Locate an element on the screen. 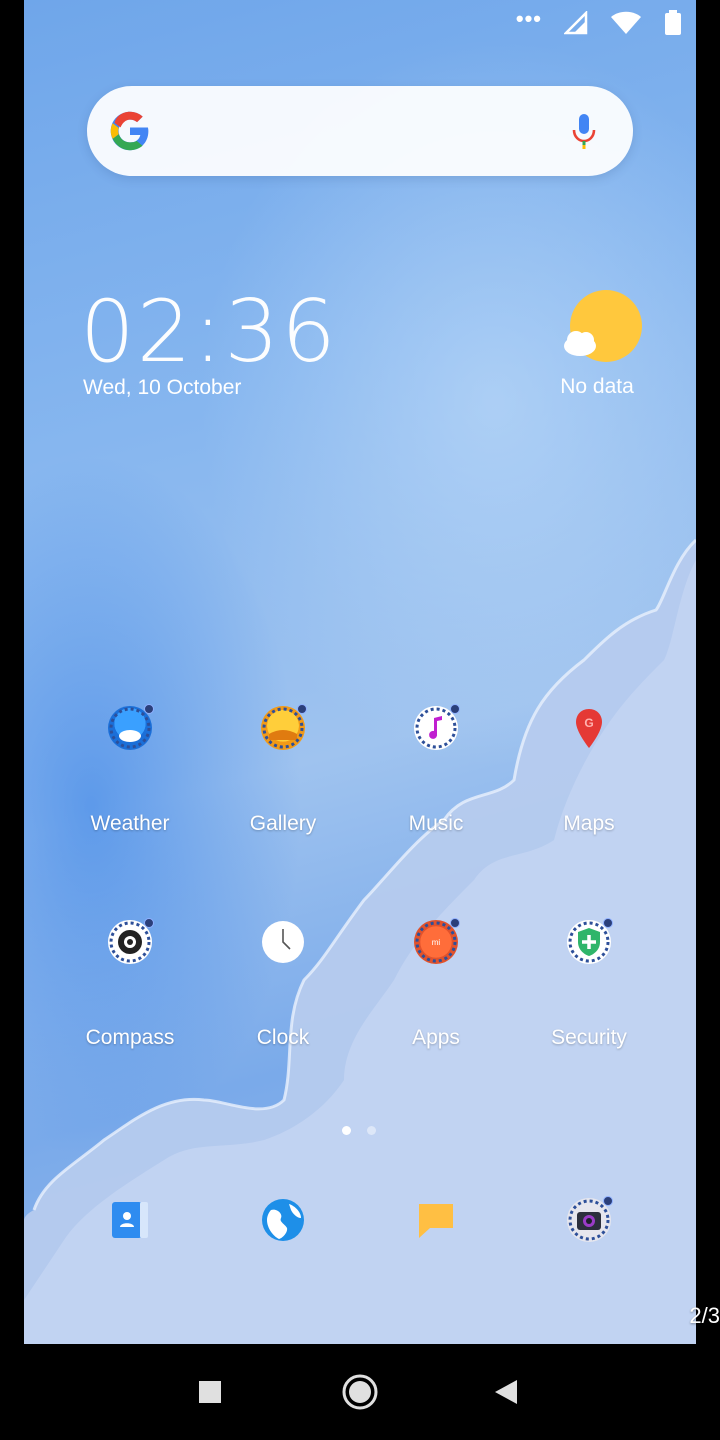  app-label: Compass is located at coordinates (130, 1037).